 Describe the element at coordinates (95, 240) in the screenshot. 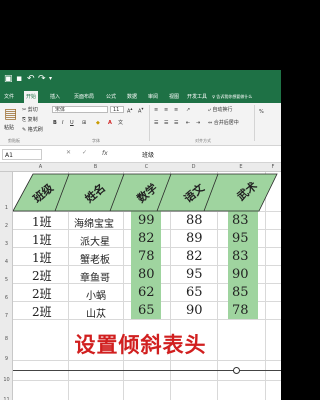

I see `cell-name: 派大星` at that location.